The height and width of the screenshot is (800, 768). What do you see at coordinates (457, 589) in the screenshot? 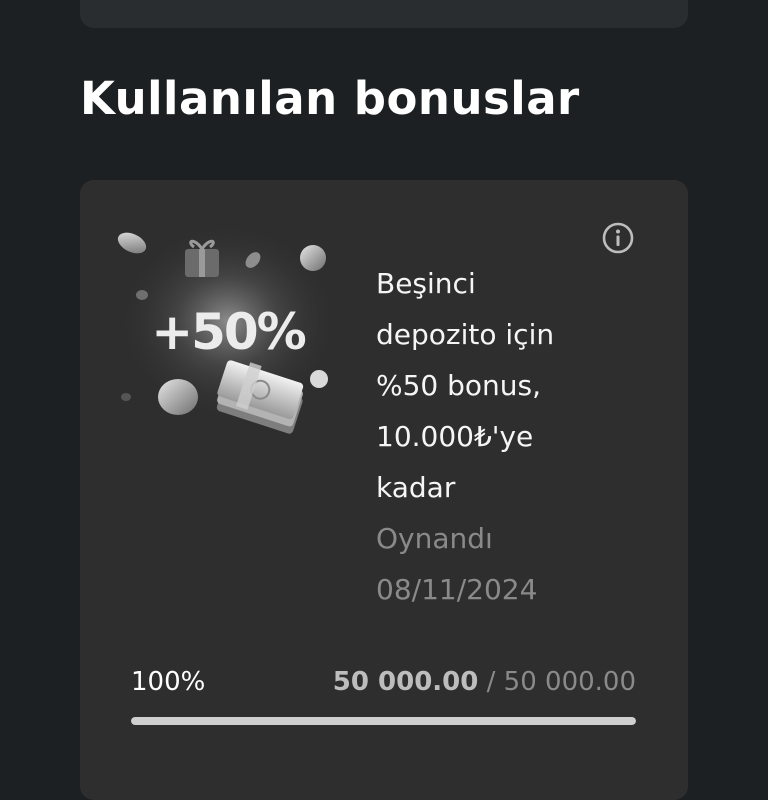
I see `bonus-date: 08/11/2024` at bounding box center [457, 589].